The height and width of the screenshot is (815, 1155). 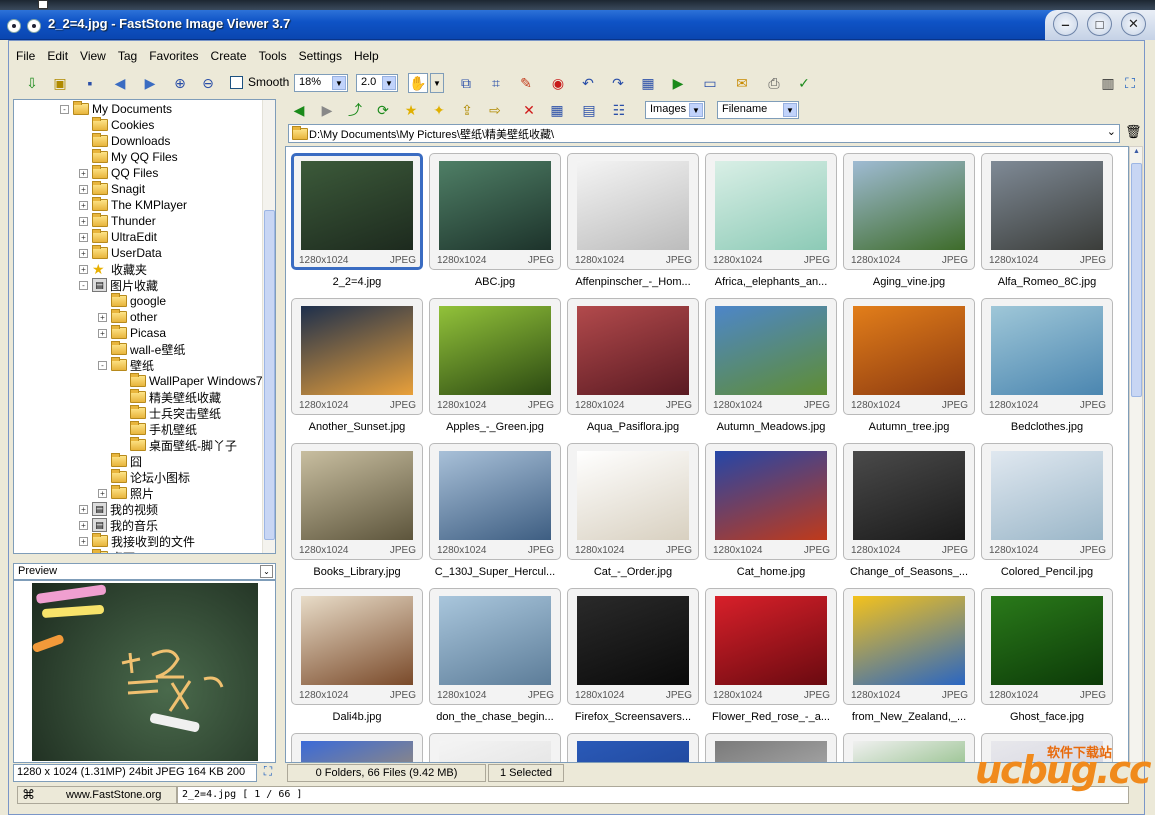 What do you see at coordinates (588, 83) in the screenshot?
I see `rotate-left-icon: ↶` at bounding box center [588, 83].